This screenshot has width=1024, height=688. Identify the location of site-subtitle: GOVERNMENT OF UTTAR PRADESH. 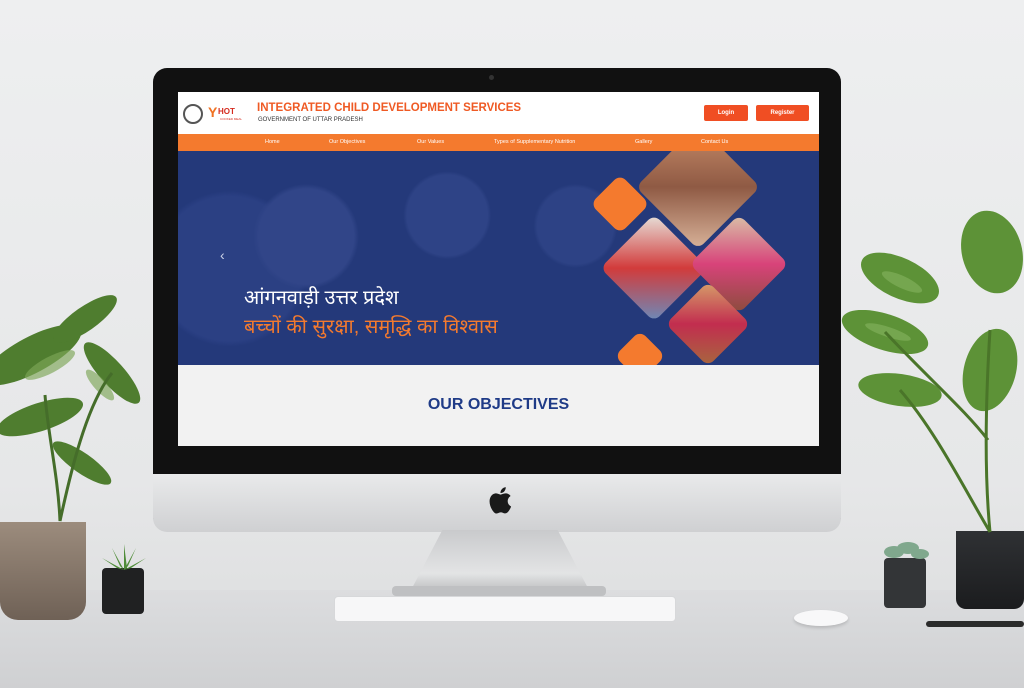
(310, 120).